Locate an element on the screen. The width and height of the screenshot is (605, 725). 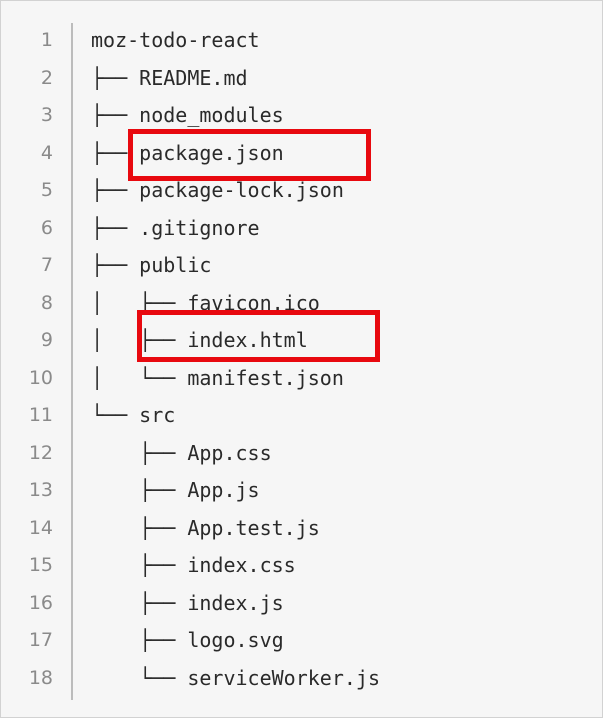
line-number: 3 is located at coordinates (46, 115).